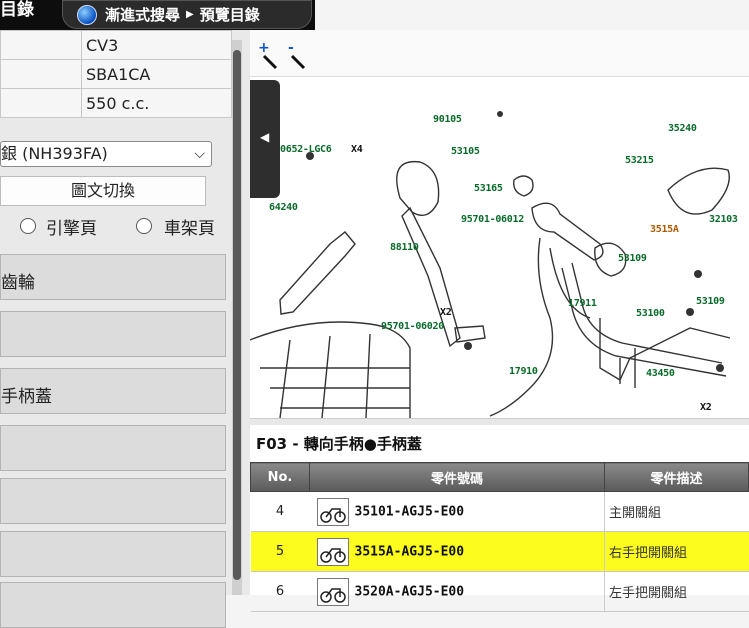 Image resolution: width=749 pixels, height=628 pixels. I want to click on diagram-part-label: 17911, so click(582, 303).